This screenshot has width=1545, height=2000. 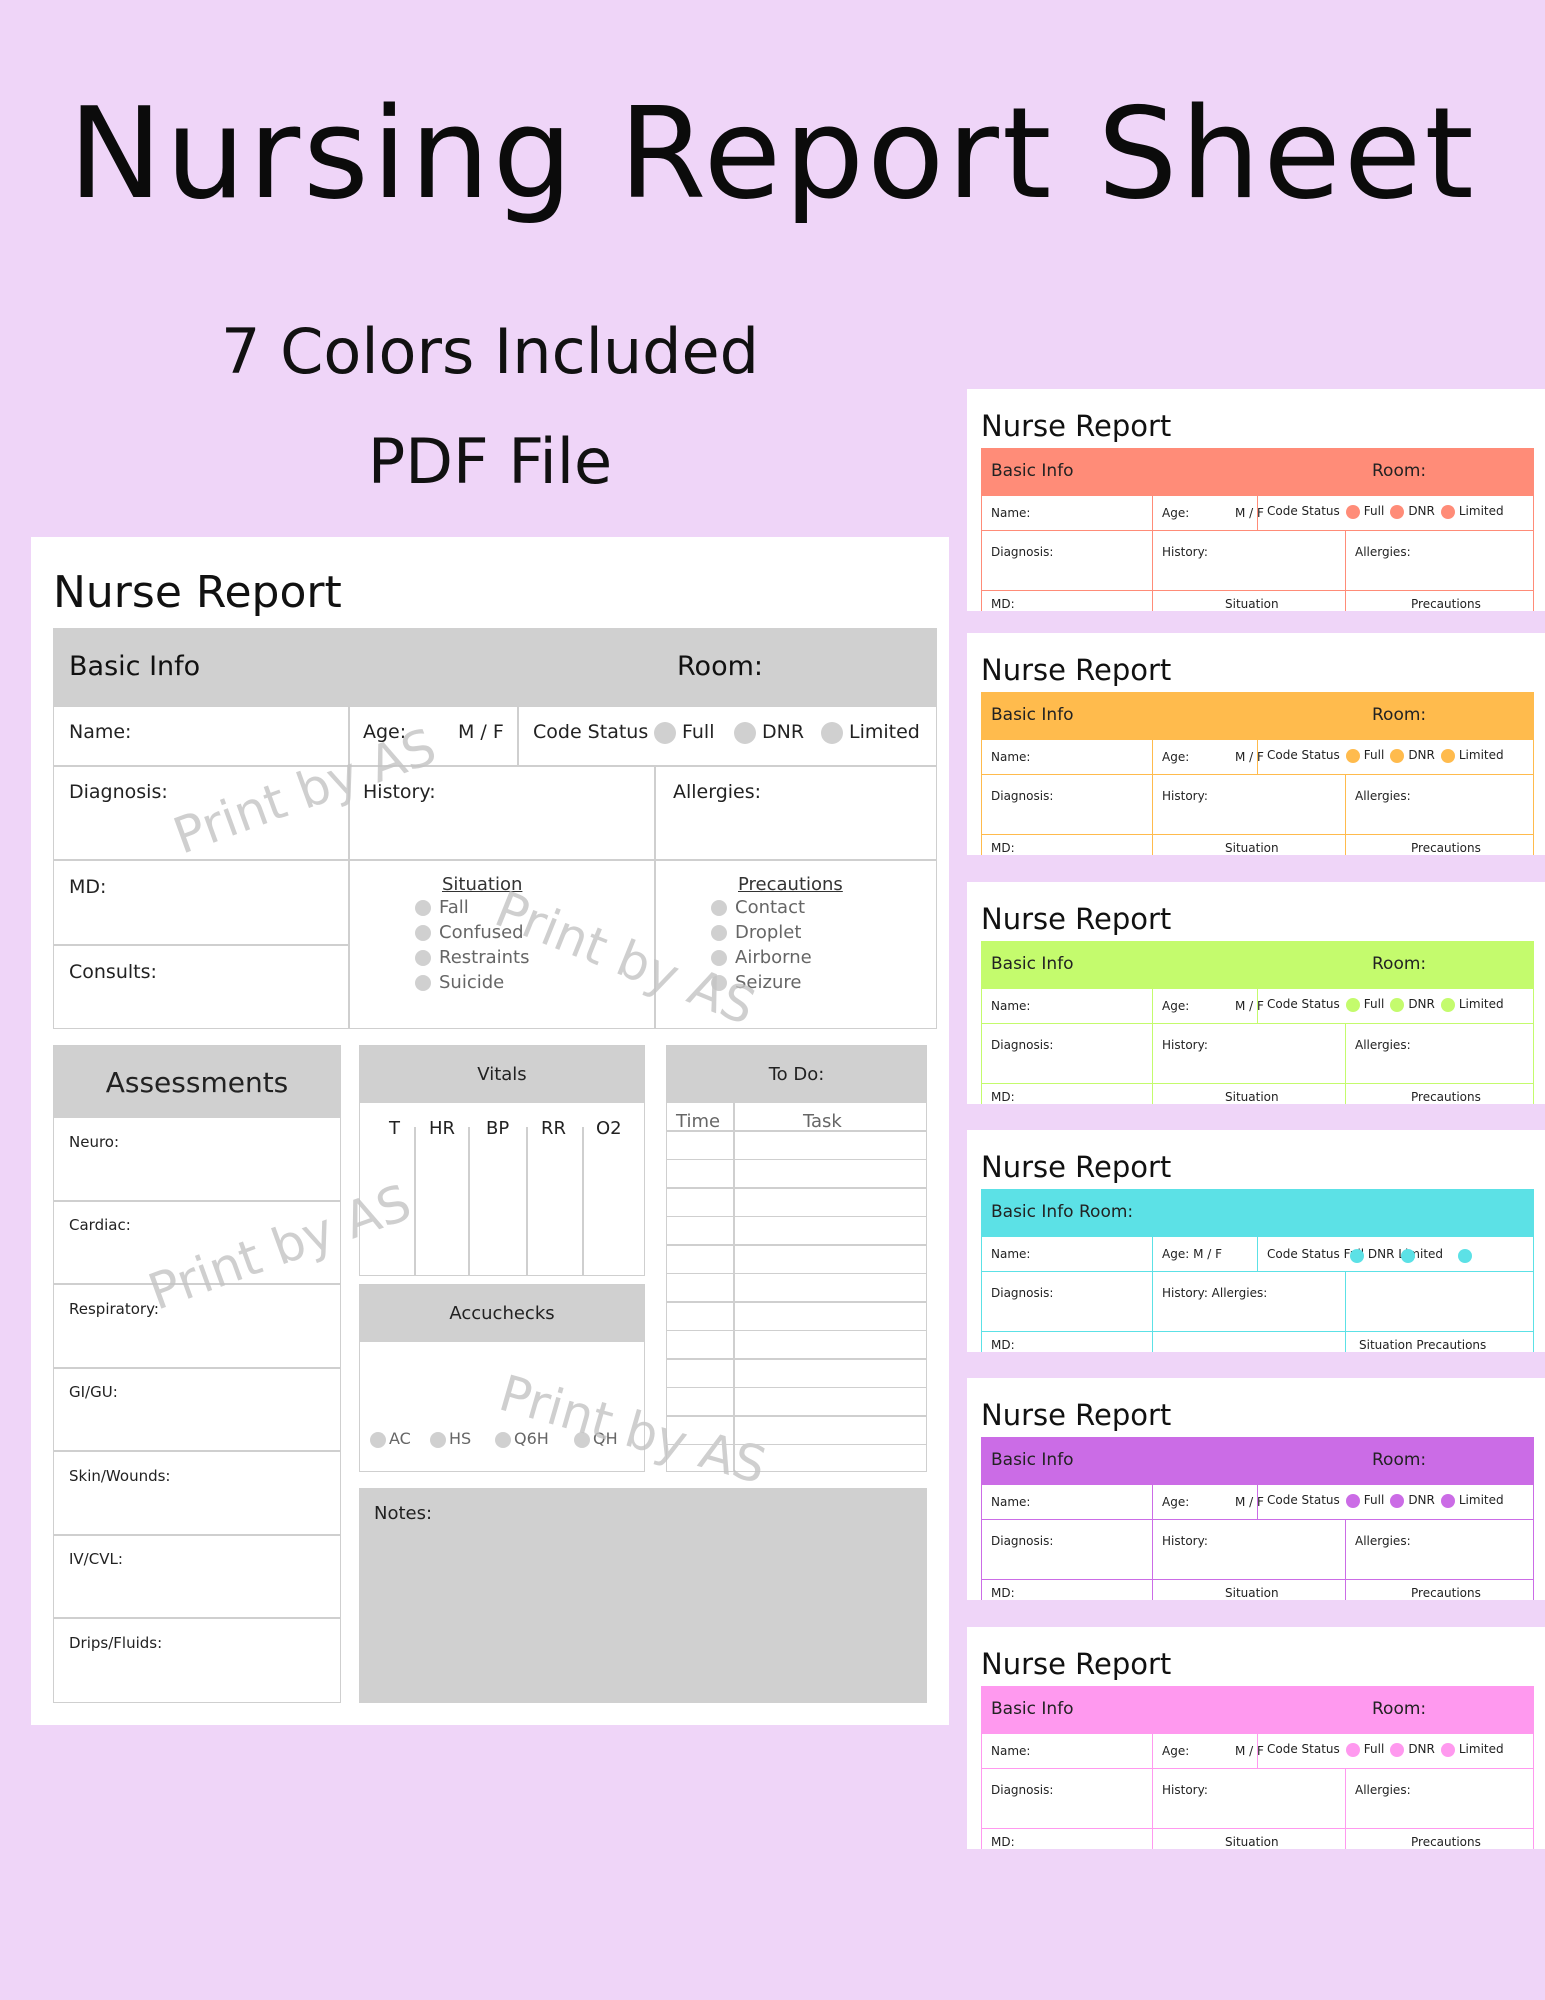 What do you see at coordinates (400, 1438) in the screenshot?
I see `accucheck-label: AC` at bounding box center [400, 1438].